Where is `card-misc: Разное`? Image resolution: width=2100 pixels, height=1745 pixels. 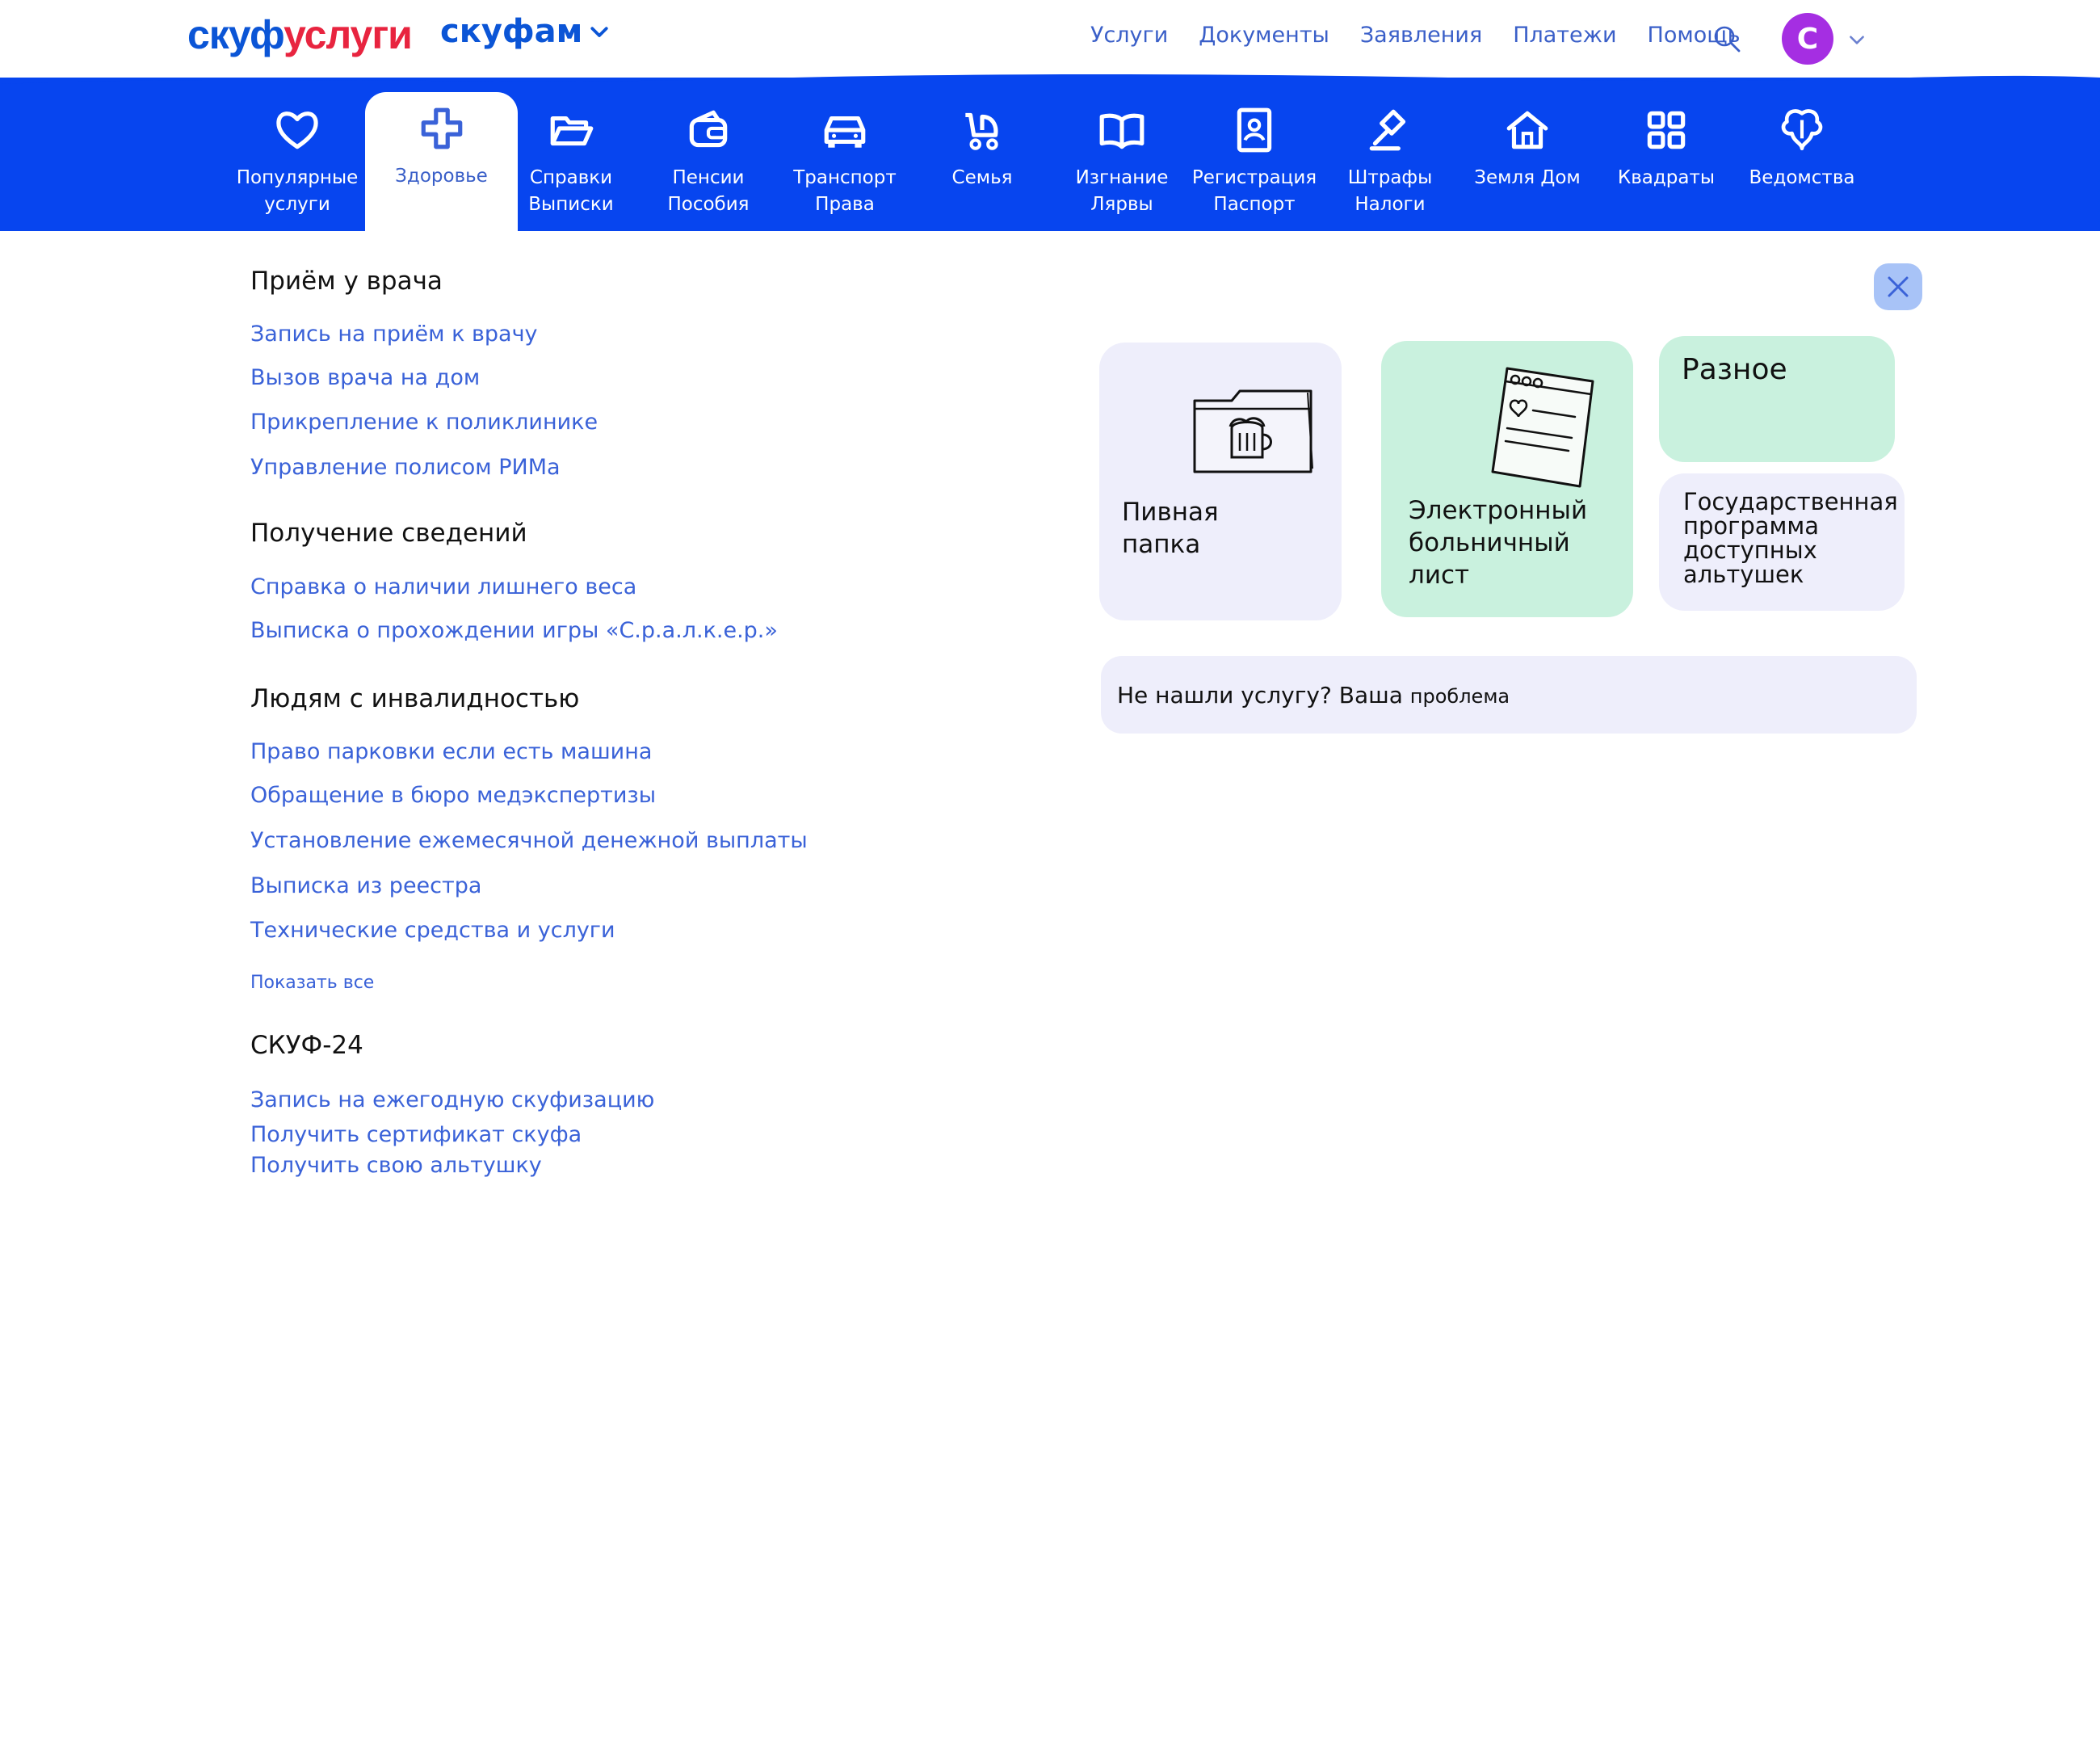 card-misc: Разное is located at coordinates (1777, 399).